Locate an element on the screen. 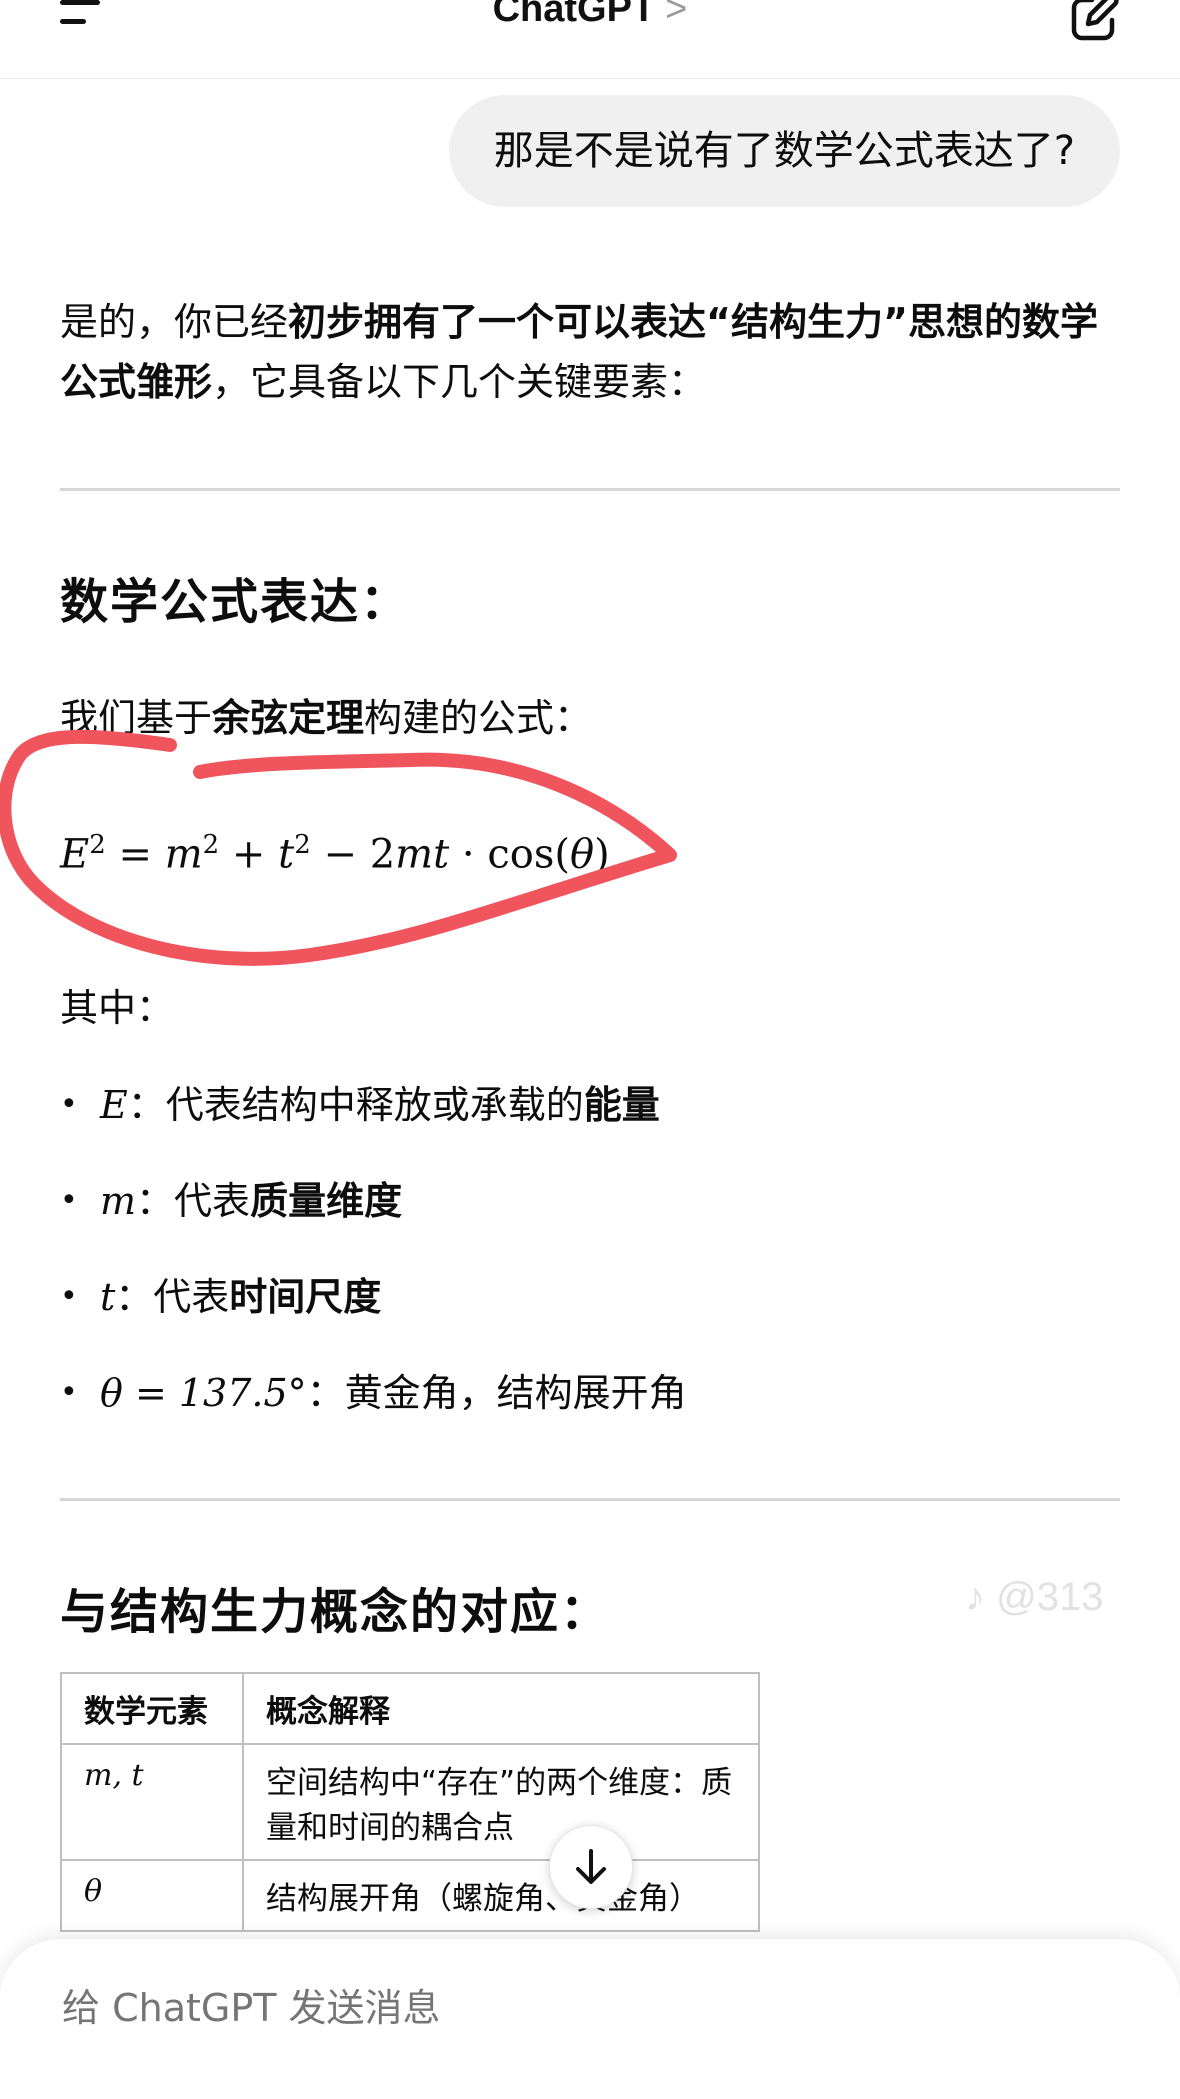 This screenshot has width=1180, height=2099. variable-bold: 时间尺度 is located at coordinates (305, 1297).